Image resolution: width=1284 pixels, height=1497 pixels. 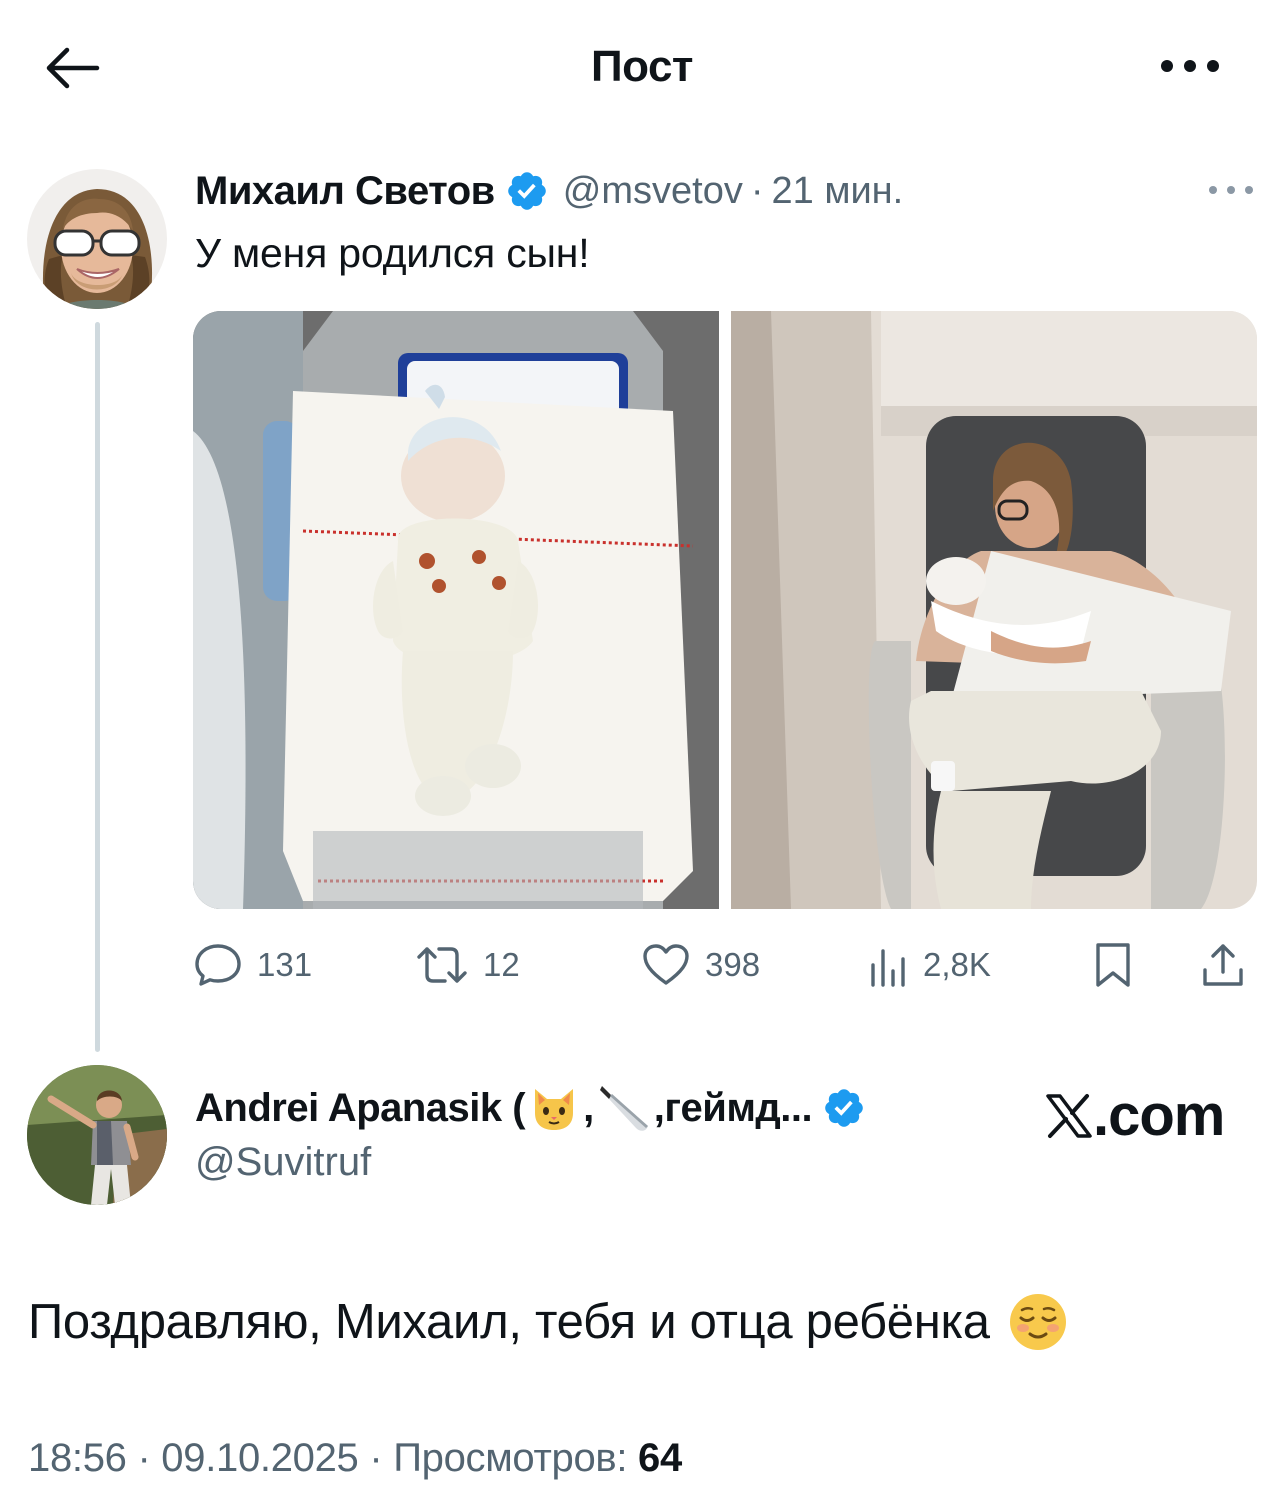 I want to click on tweet-more-button, so click(x=1231, y=190).